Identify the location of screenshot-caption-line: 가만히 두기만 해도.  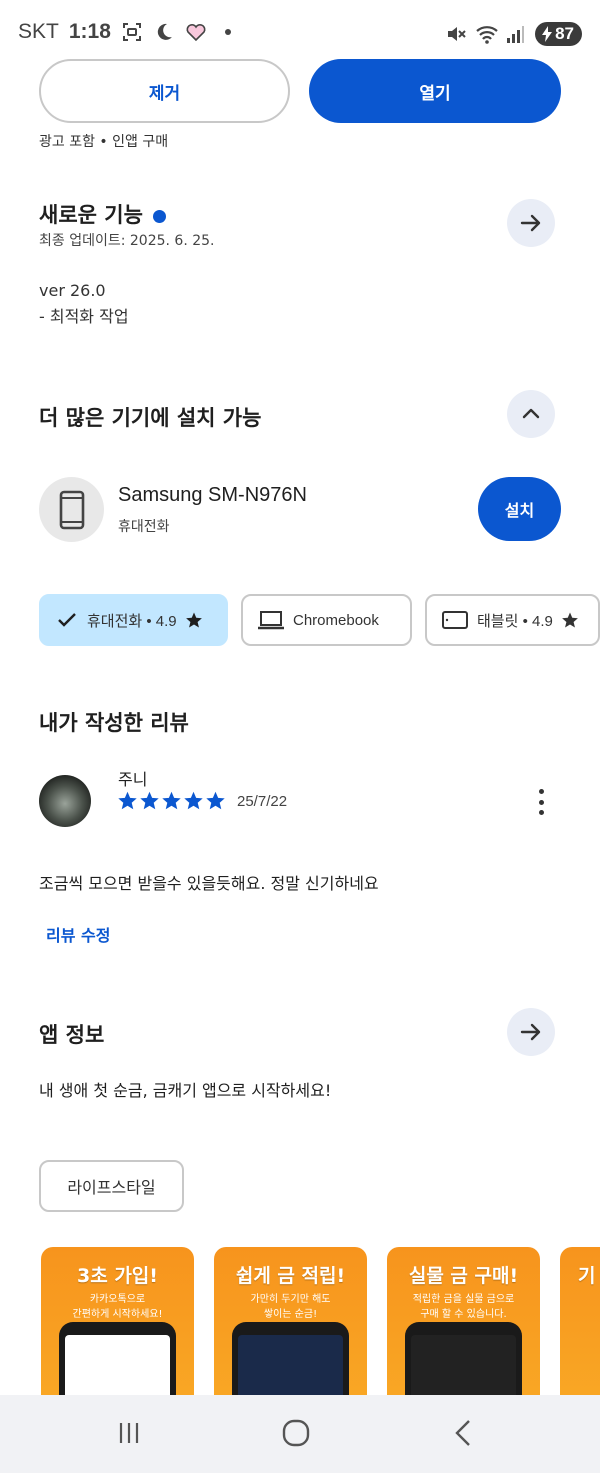
(290, 1299).